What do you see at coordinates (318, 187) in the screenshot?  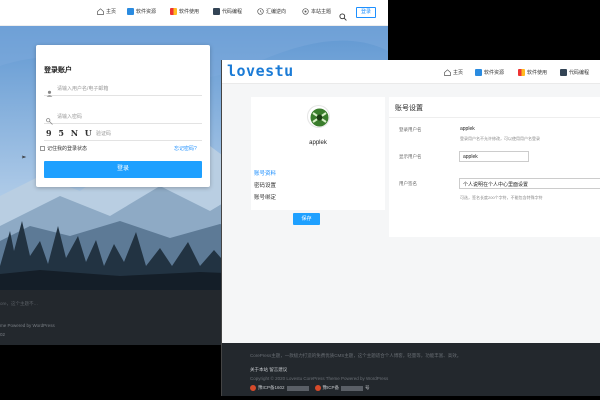 I see `settings-menu: 账号资料 密码设置 账号绑定` at bounding box center [318, 187].